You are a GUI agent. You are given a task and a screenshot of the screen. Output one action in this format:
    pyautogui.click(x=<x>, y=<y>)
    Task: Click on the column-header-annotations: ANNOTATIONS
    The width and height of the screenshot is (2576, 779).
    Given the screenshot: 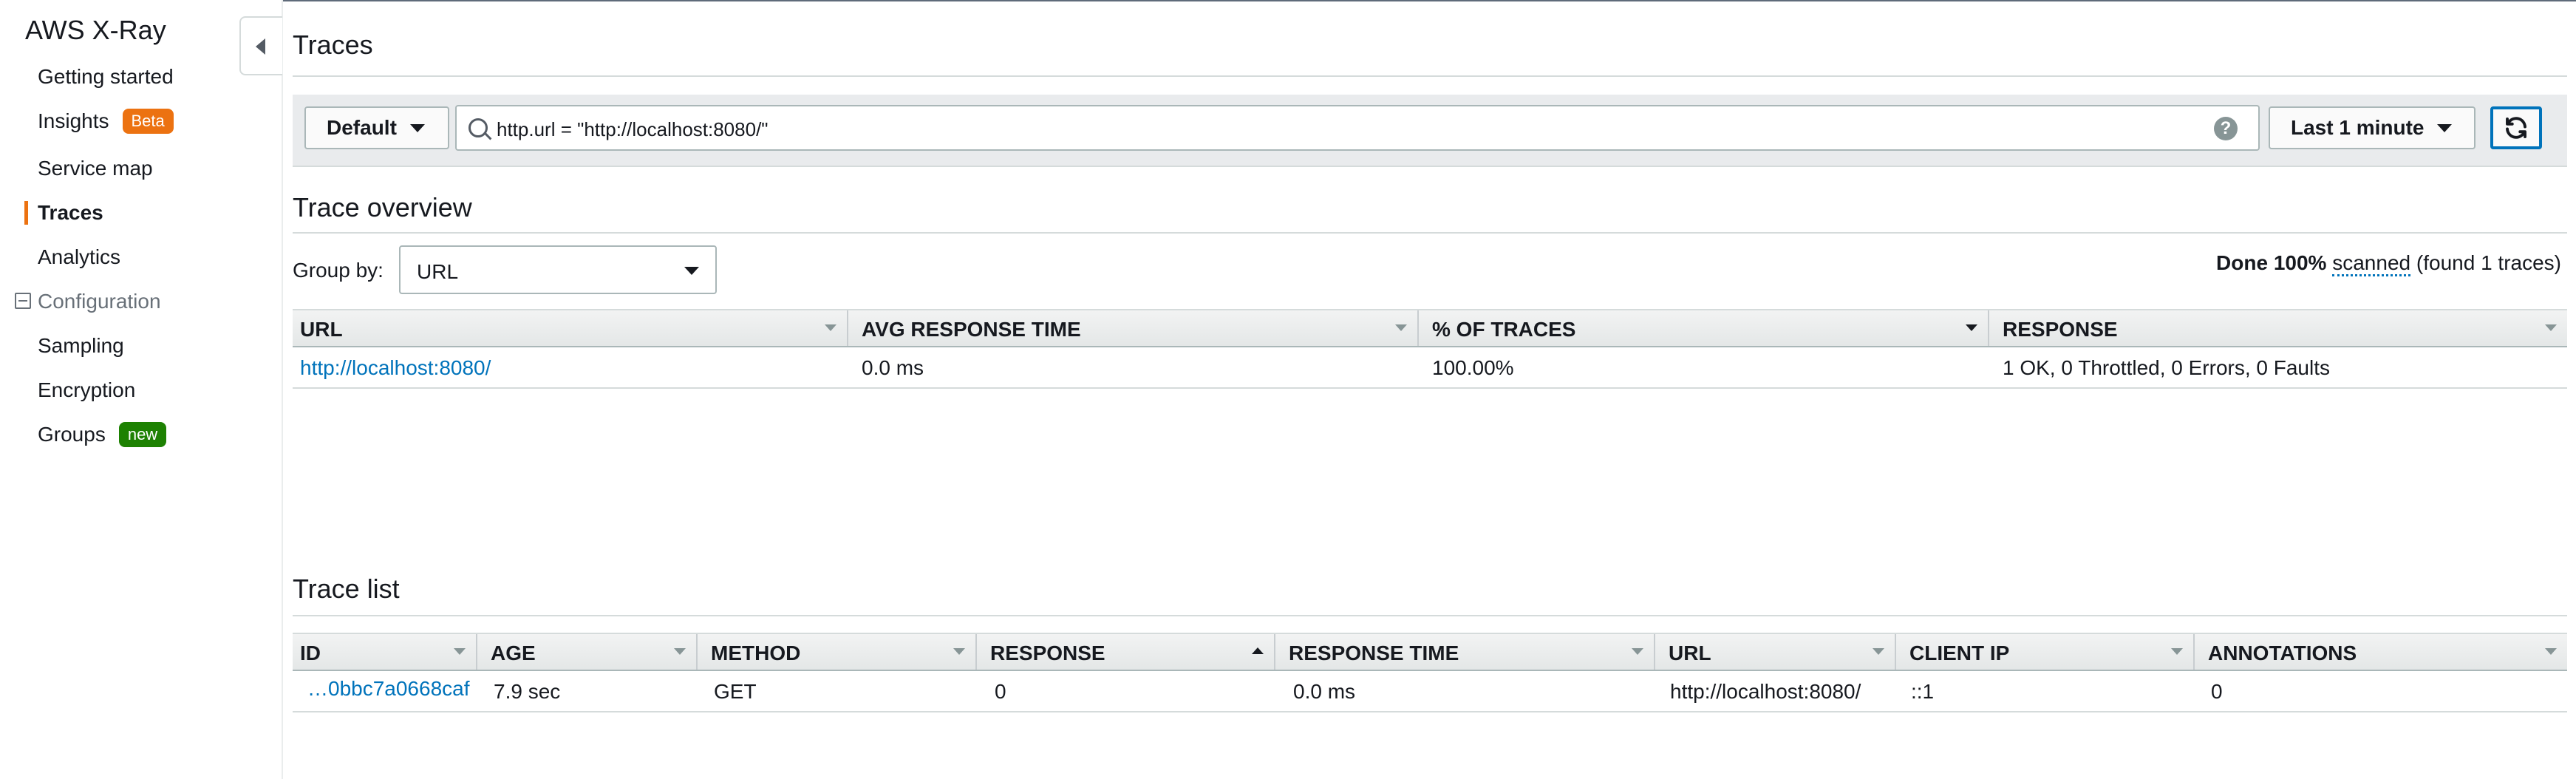 What is the action you would take?
    pyautogui.click(x=2381, y=652)
    